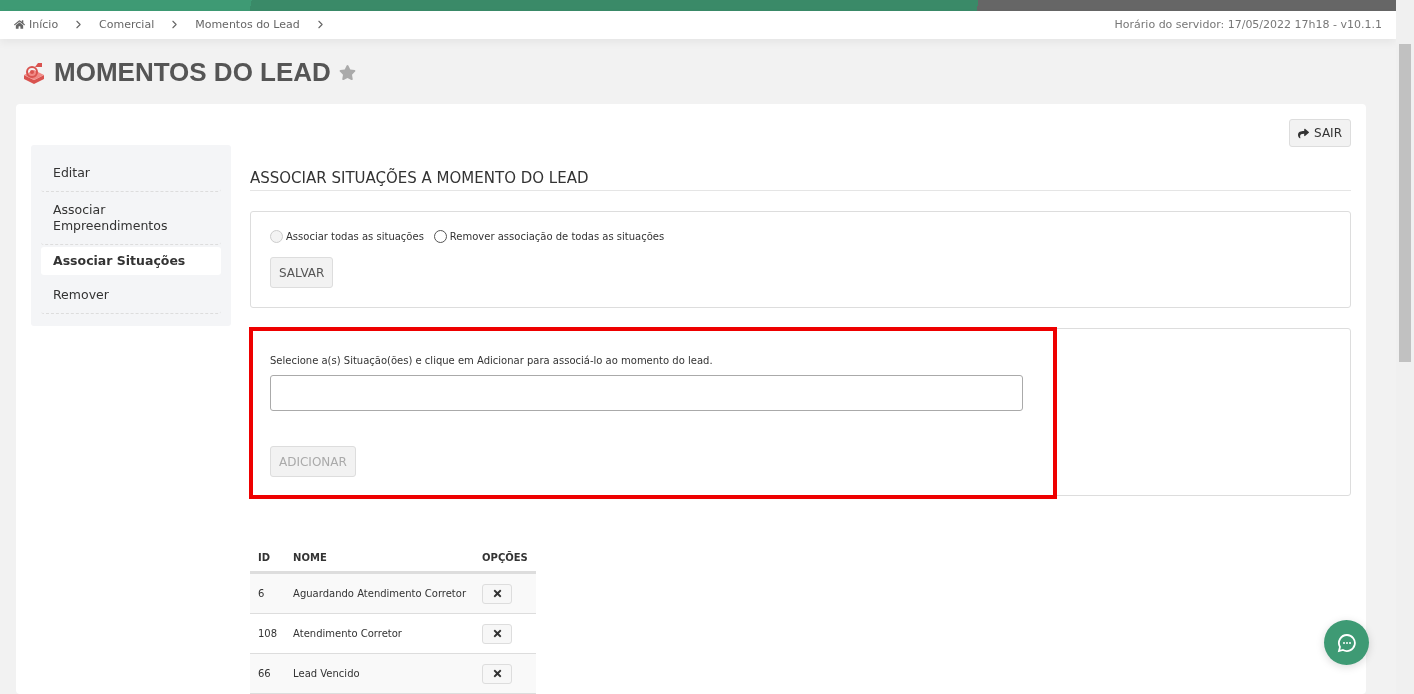 The height and width of the screenshot is (694, 1414). I want to click on home-icon, so click(19, 25).